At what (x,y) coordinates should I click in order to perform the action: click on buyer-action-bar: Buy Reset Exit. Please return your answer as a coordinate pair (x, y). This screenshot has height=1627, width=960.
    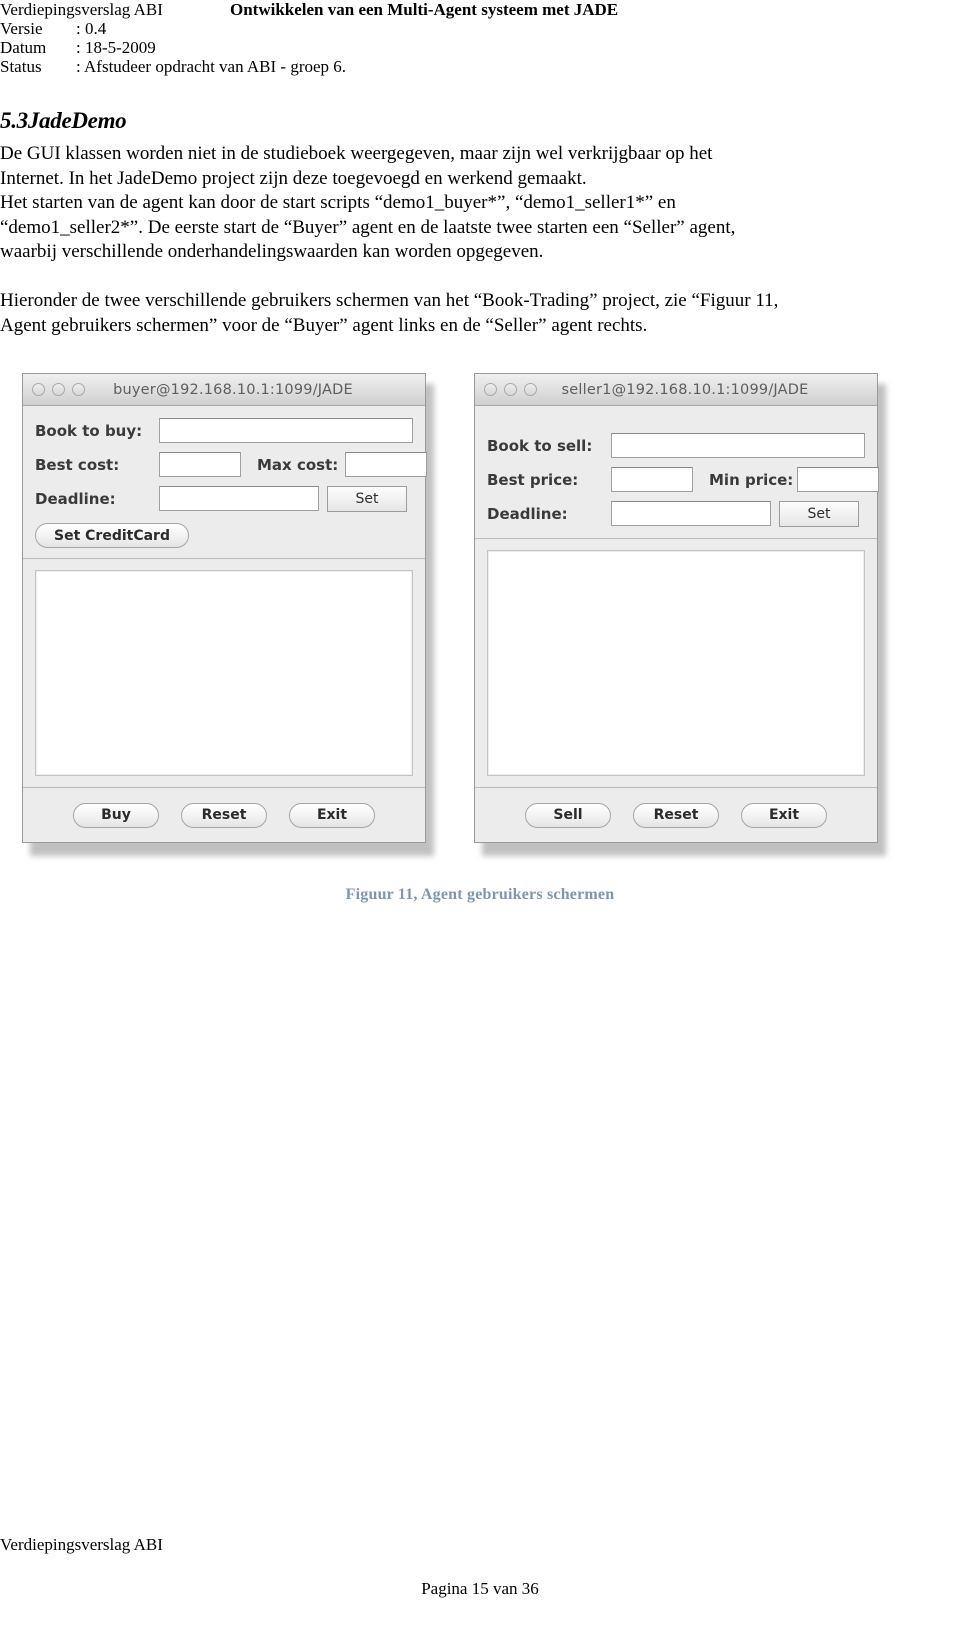
    Looking at the image, I should click on (224, 814).